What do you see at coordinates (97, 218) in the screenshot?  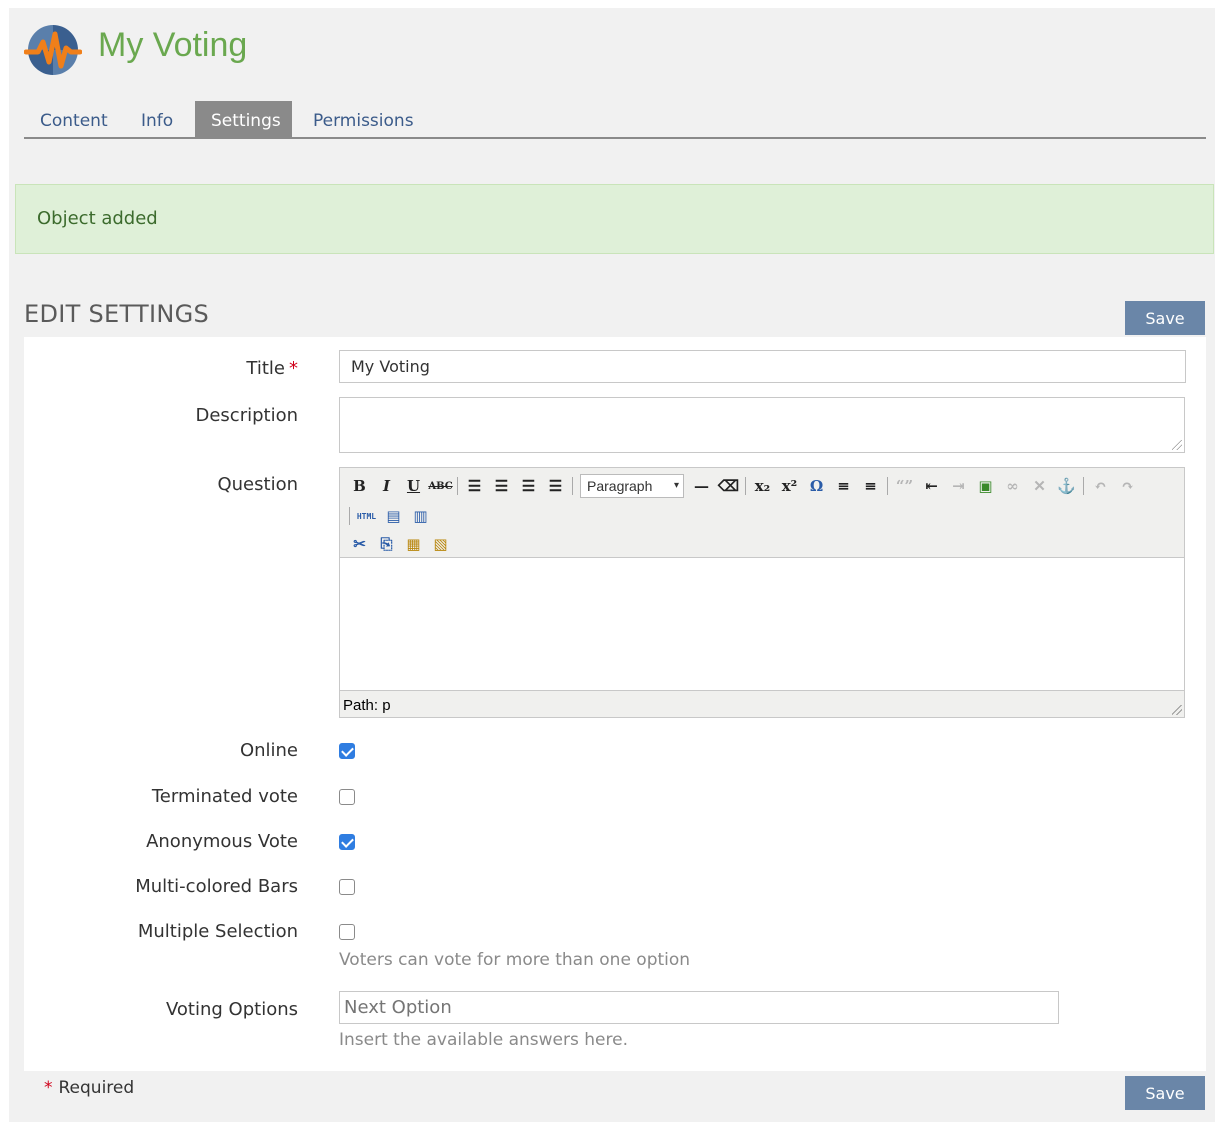 I see `alert-message: Object added` at bounding box center [97, 218].